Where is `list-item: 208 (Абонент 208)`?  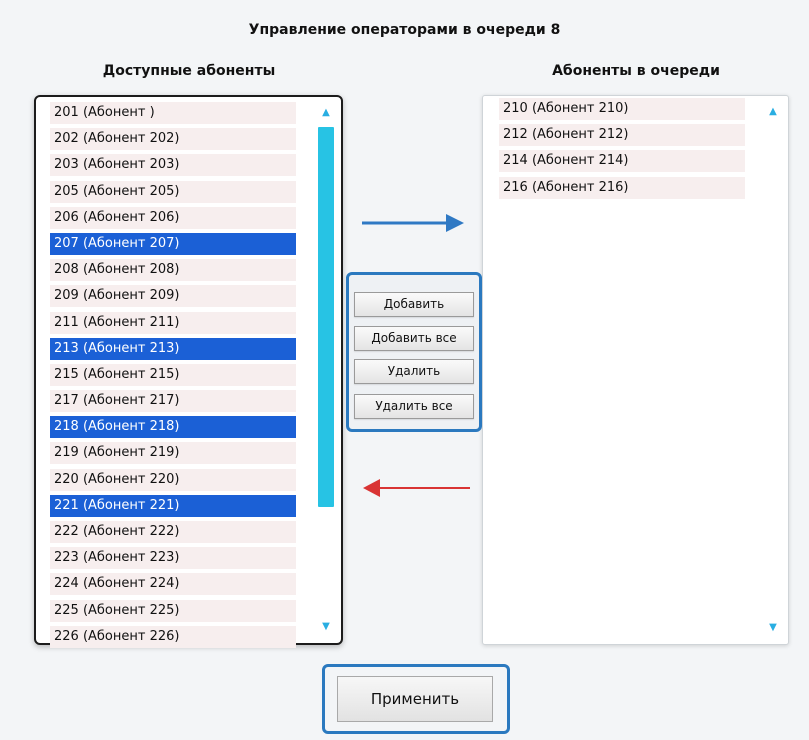
list-item: 208 (Абонент 208) is located at coordinates (173, 270).